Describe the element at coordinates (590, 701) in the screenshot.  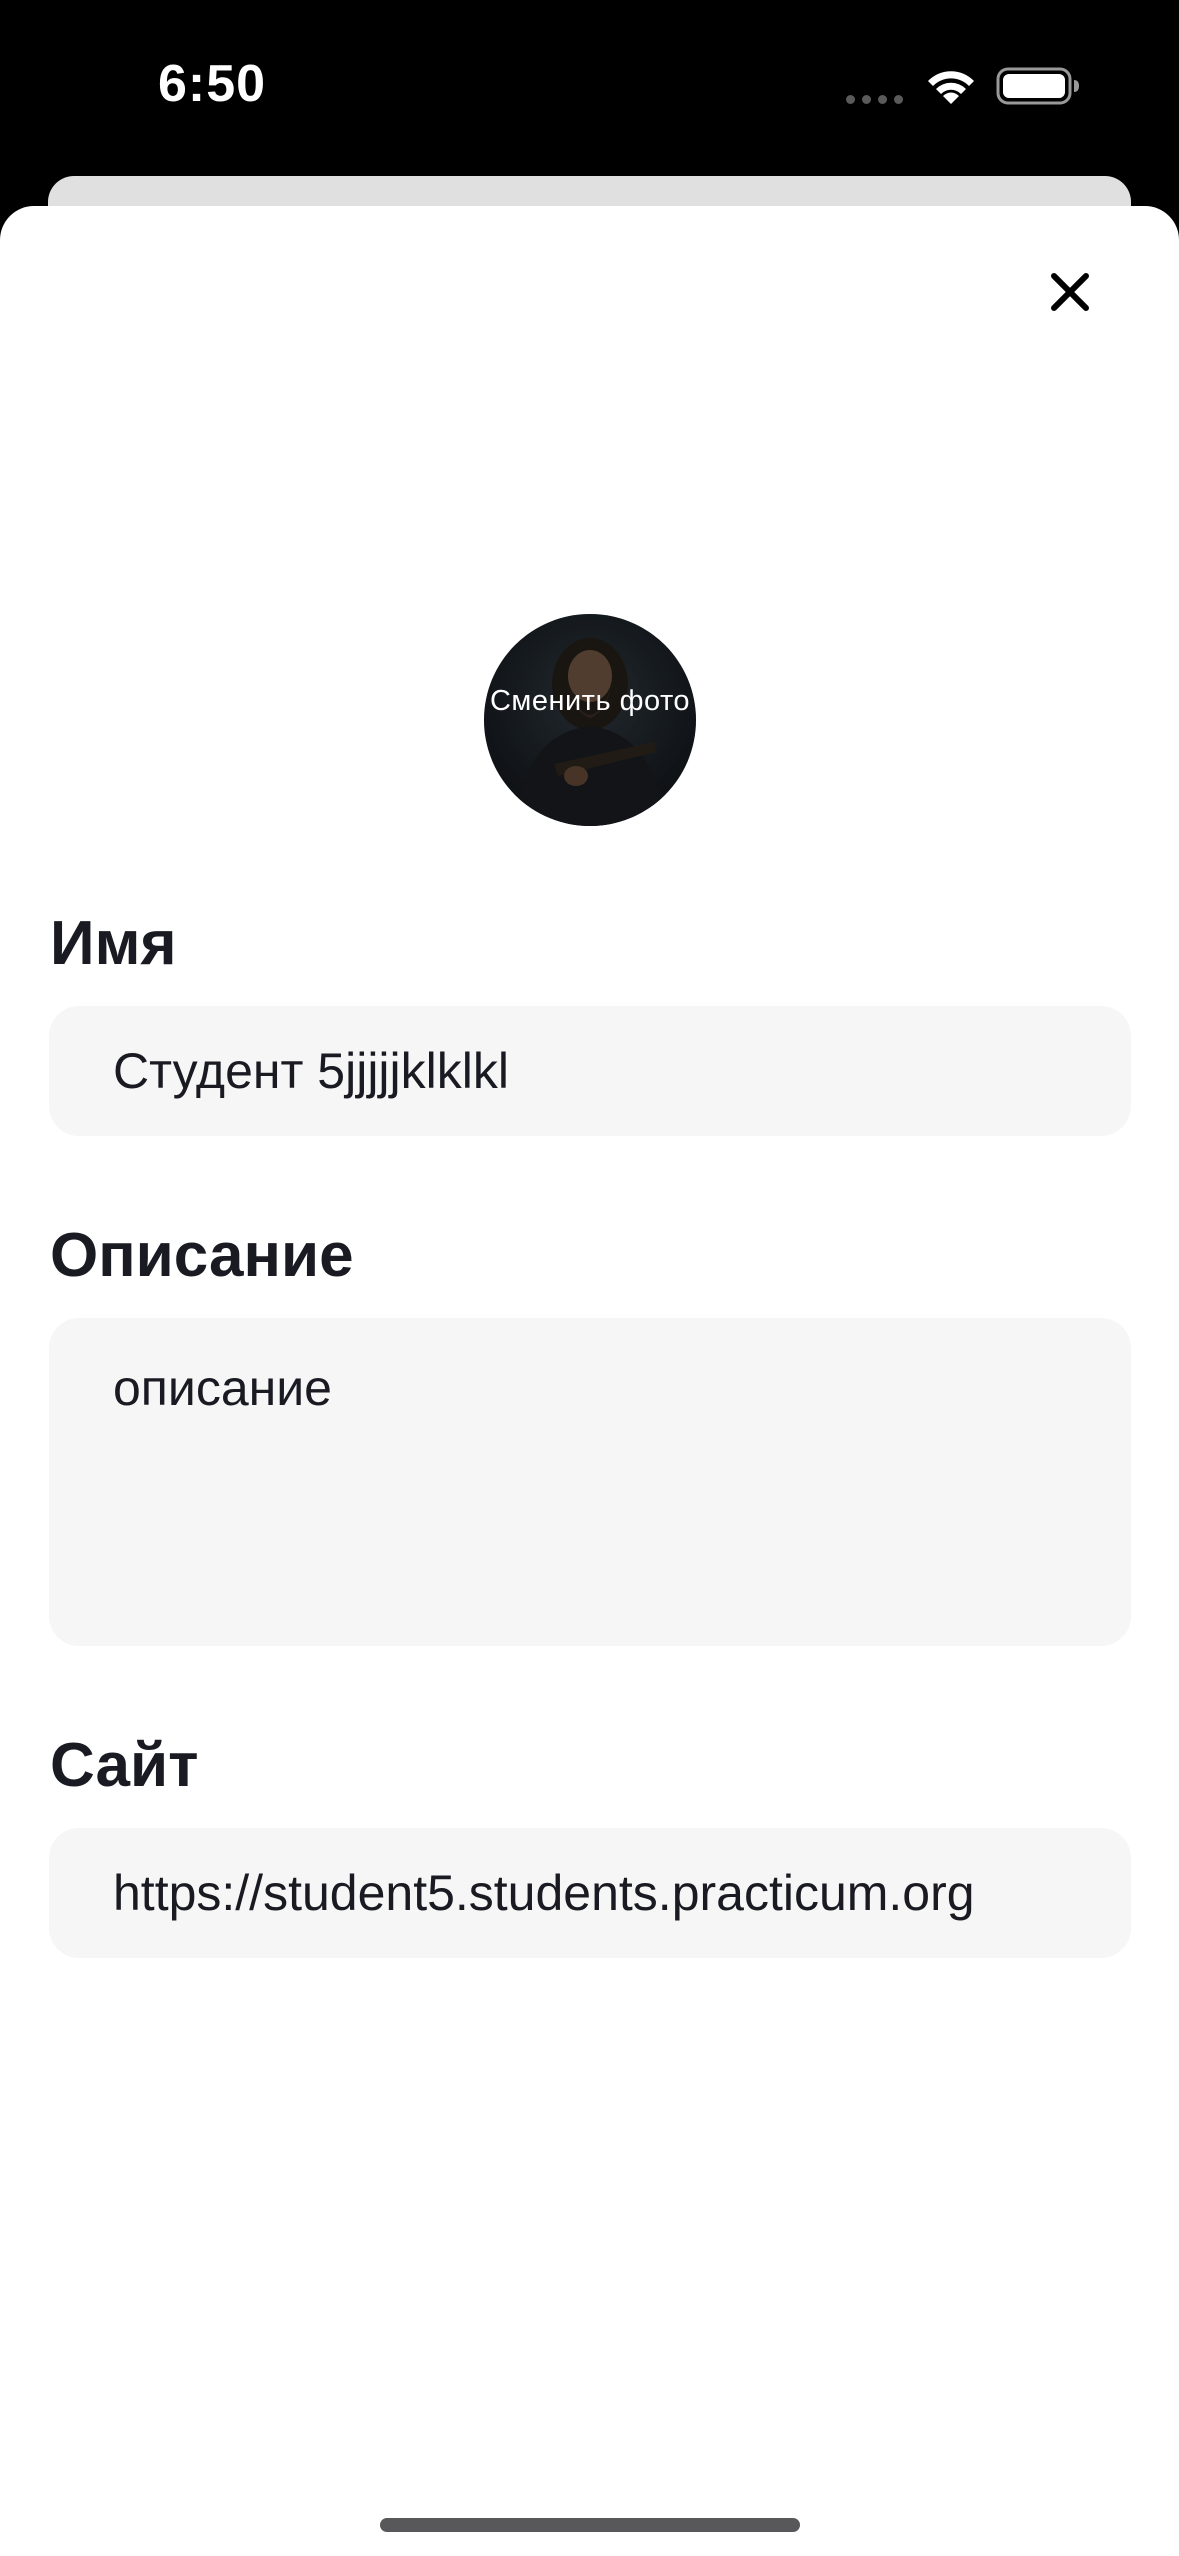
I see `change-photo-label: Сменить фото` at that location.